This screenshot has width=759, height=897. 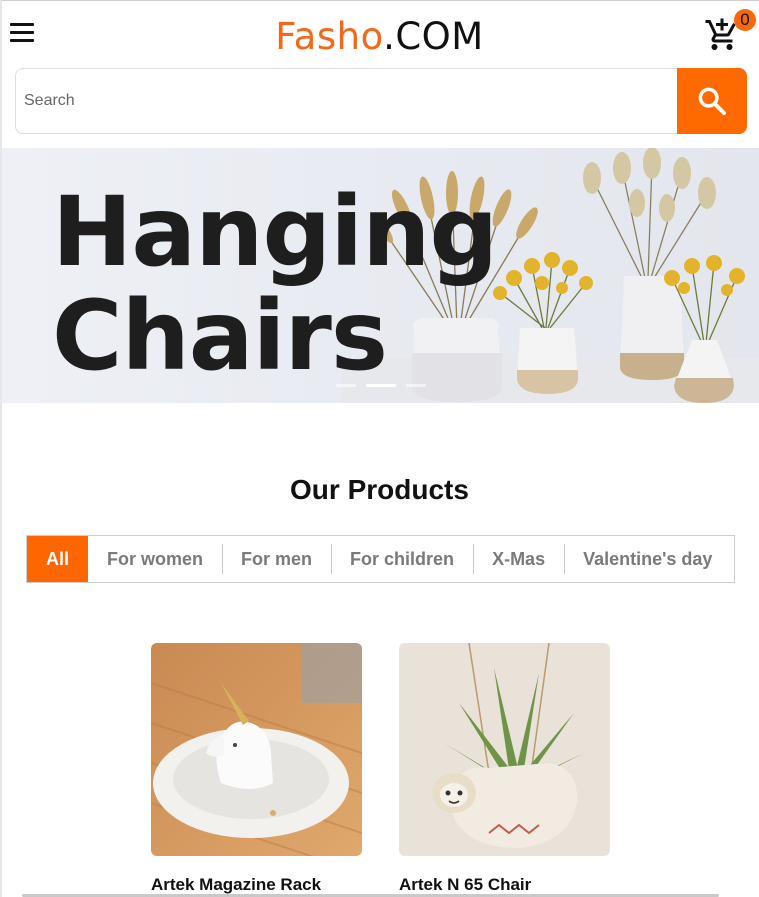 I want to click on tab-for-children: For children, so click(x=402, y=559).